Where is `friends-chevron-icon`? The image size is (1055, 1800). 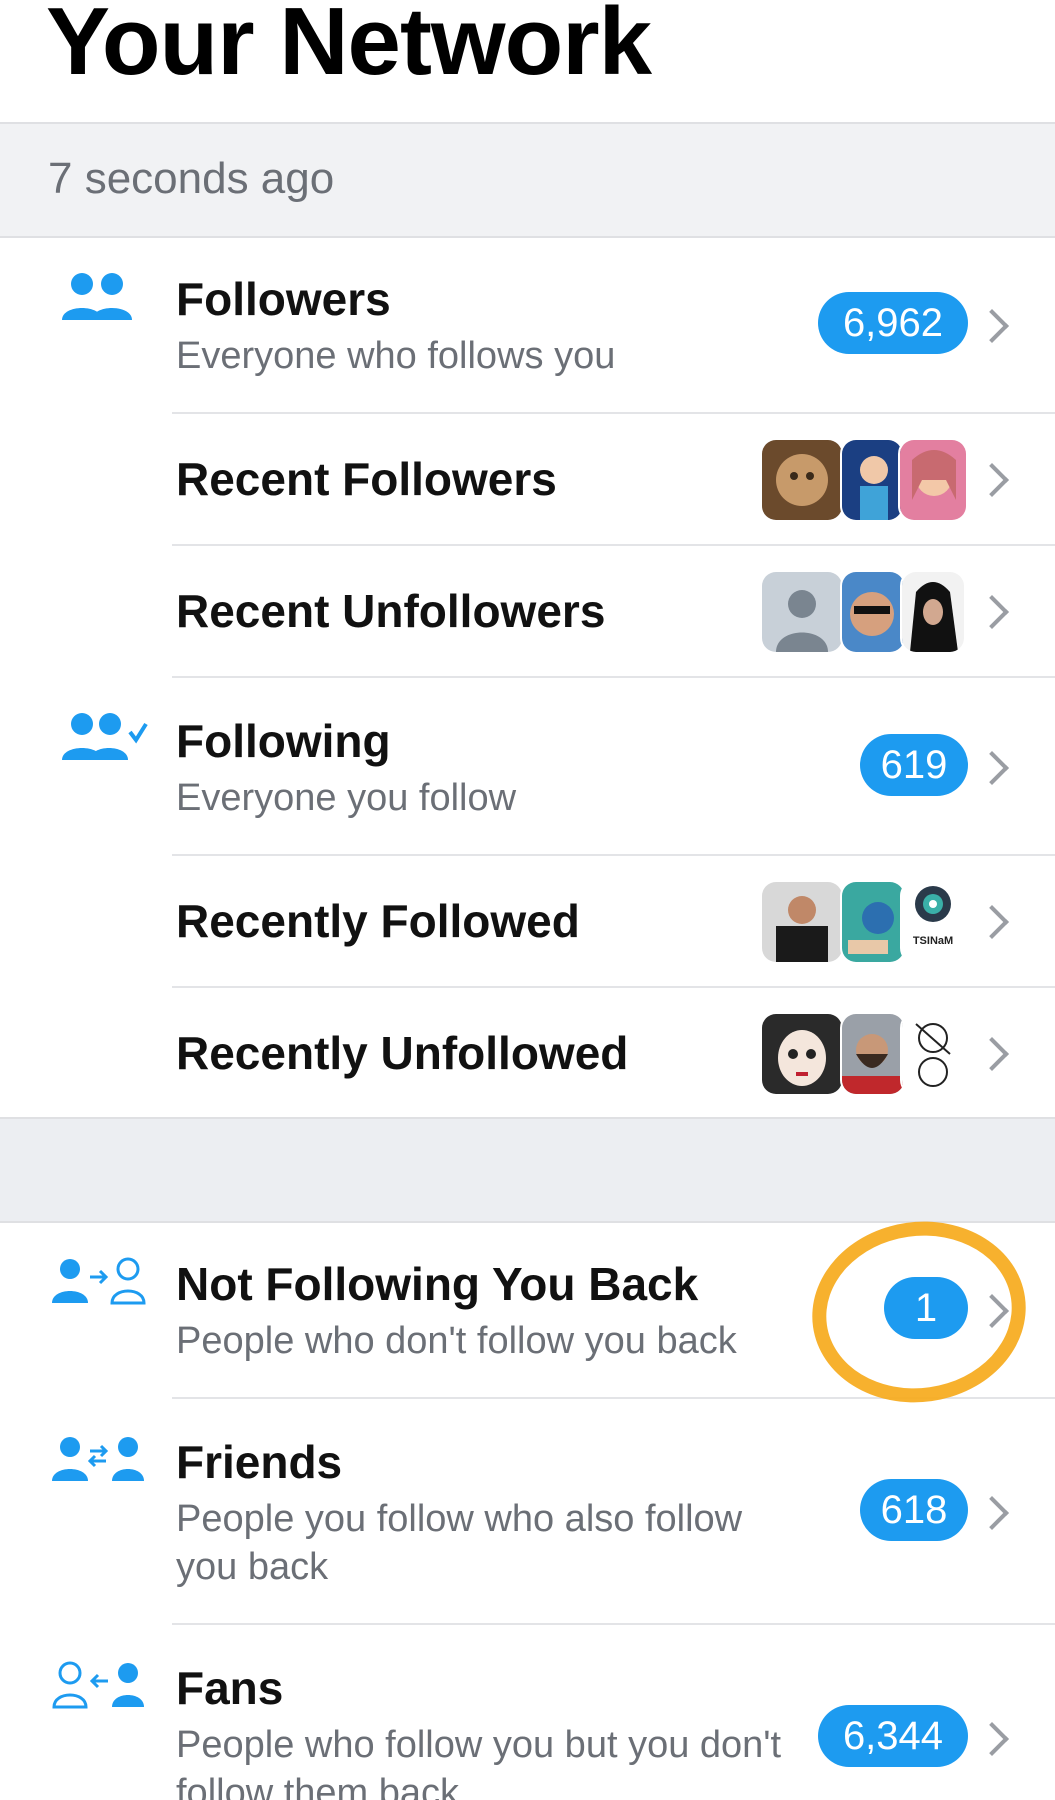 friends-chevron-icon is located at coordinates (992, 1513).